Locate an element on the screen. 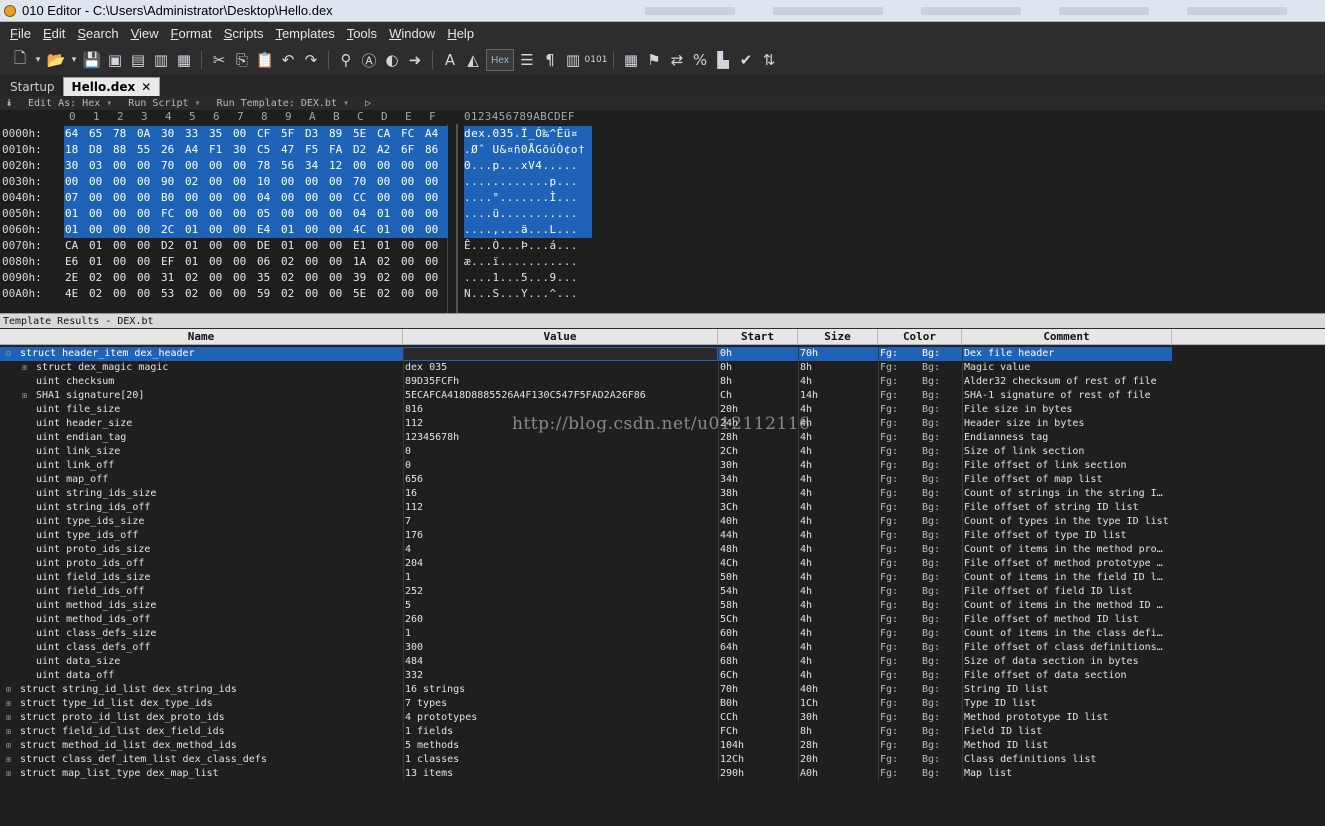 The width and height of the screenshot is (1325, 826). hex-byte: D3 is located at coordinates (316, 134).